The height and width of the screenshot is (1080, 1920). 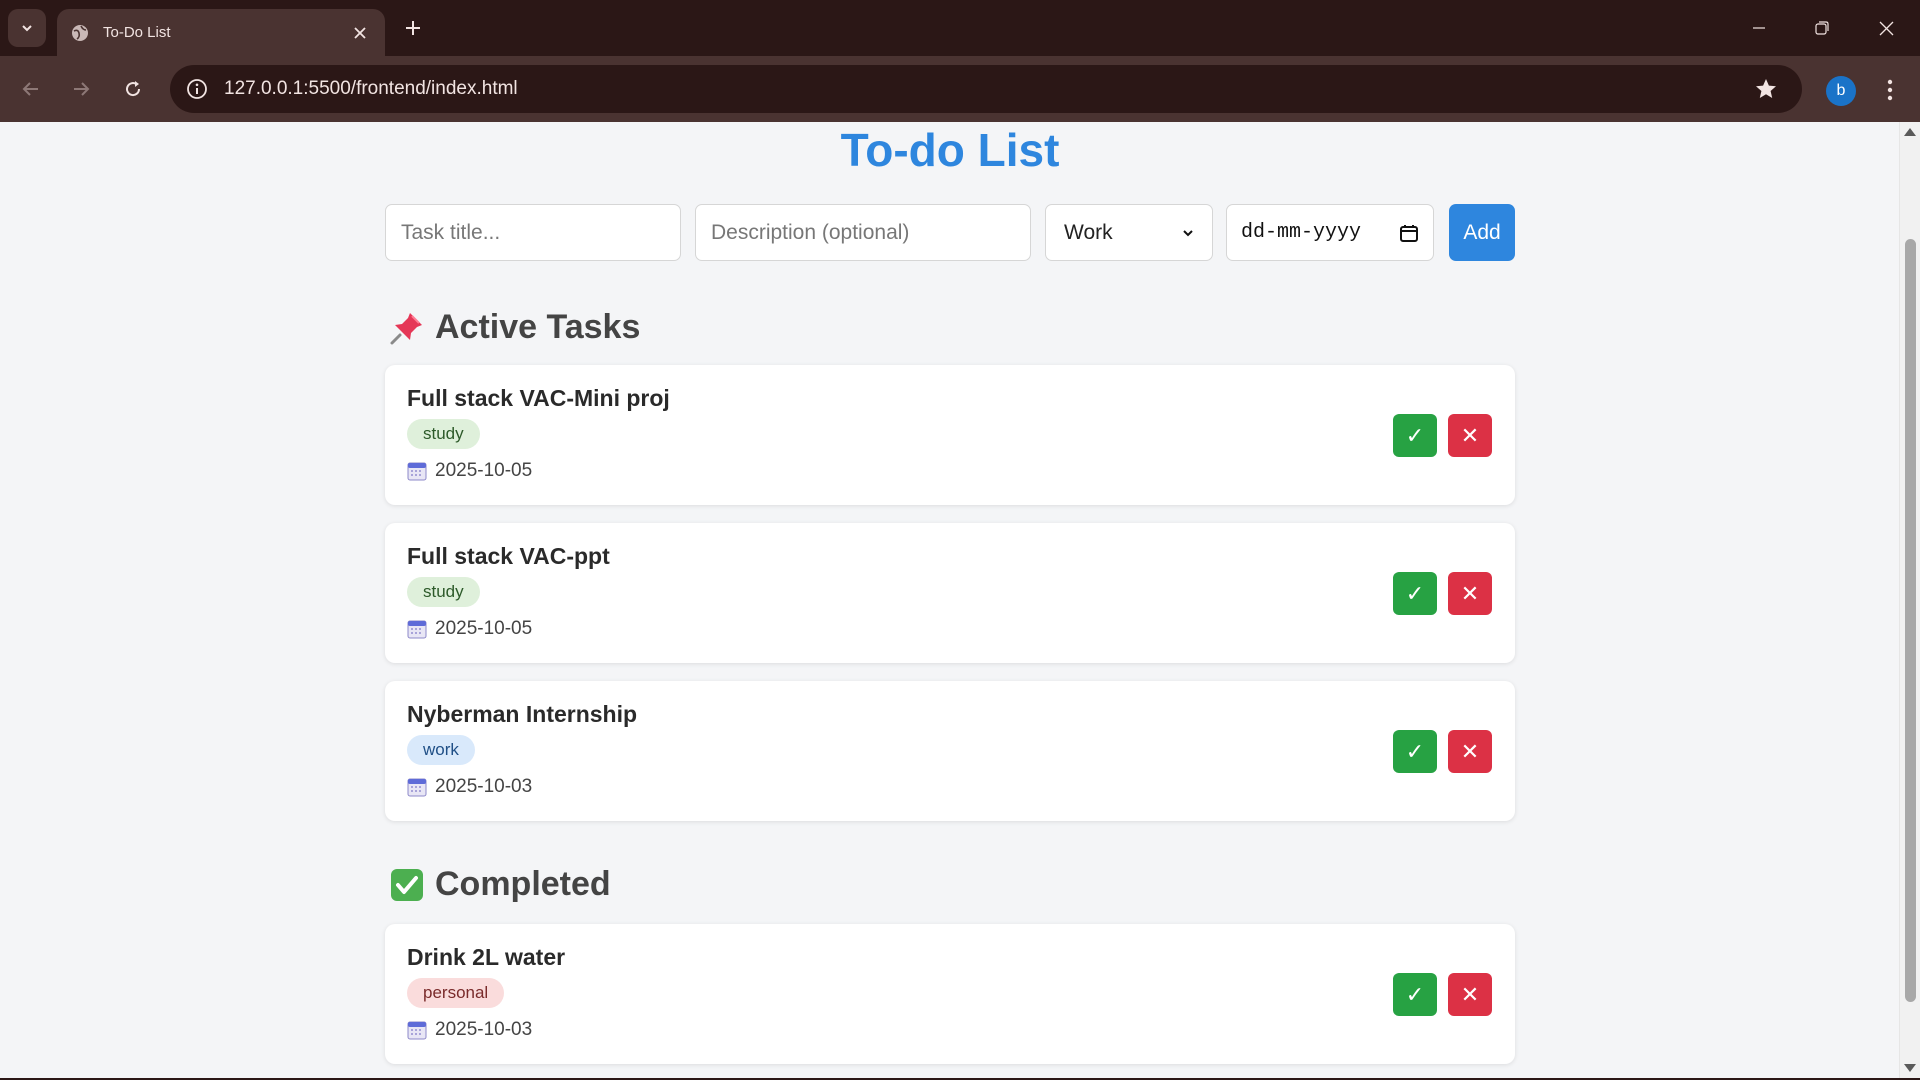 What do you see at coordinates (486, 957) in the screenshot?
I see `task-title: Drink 2L water` at bounding box center [486, 957].